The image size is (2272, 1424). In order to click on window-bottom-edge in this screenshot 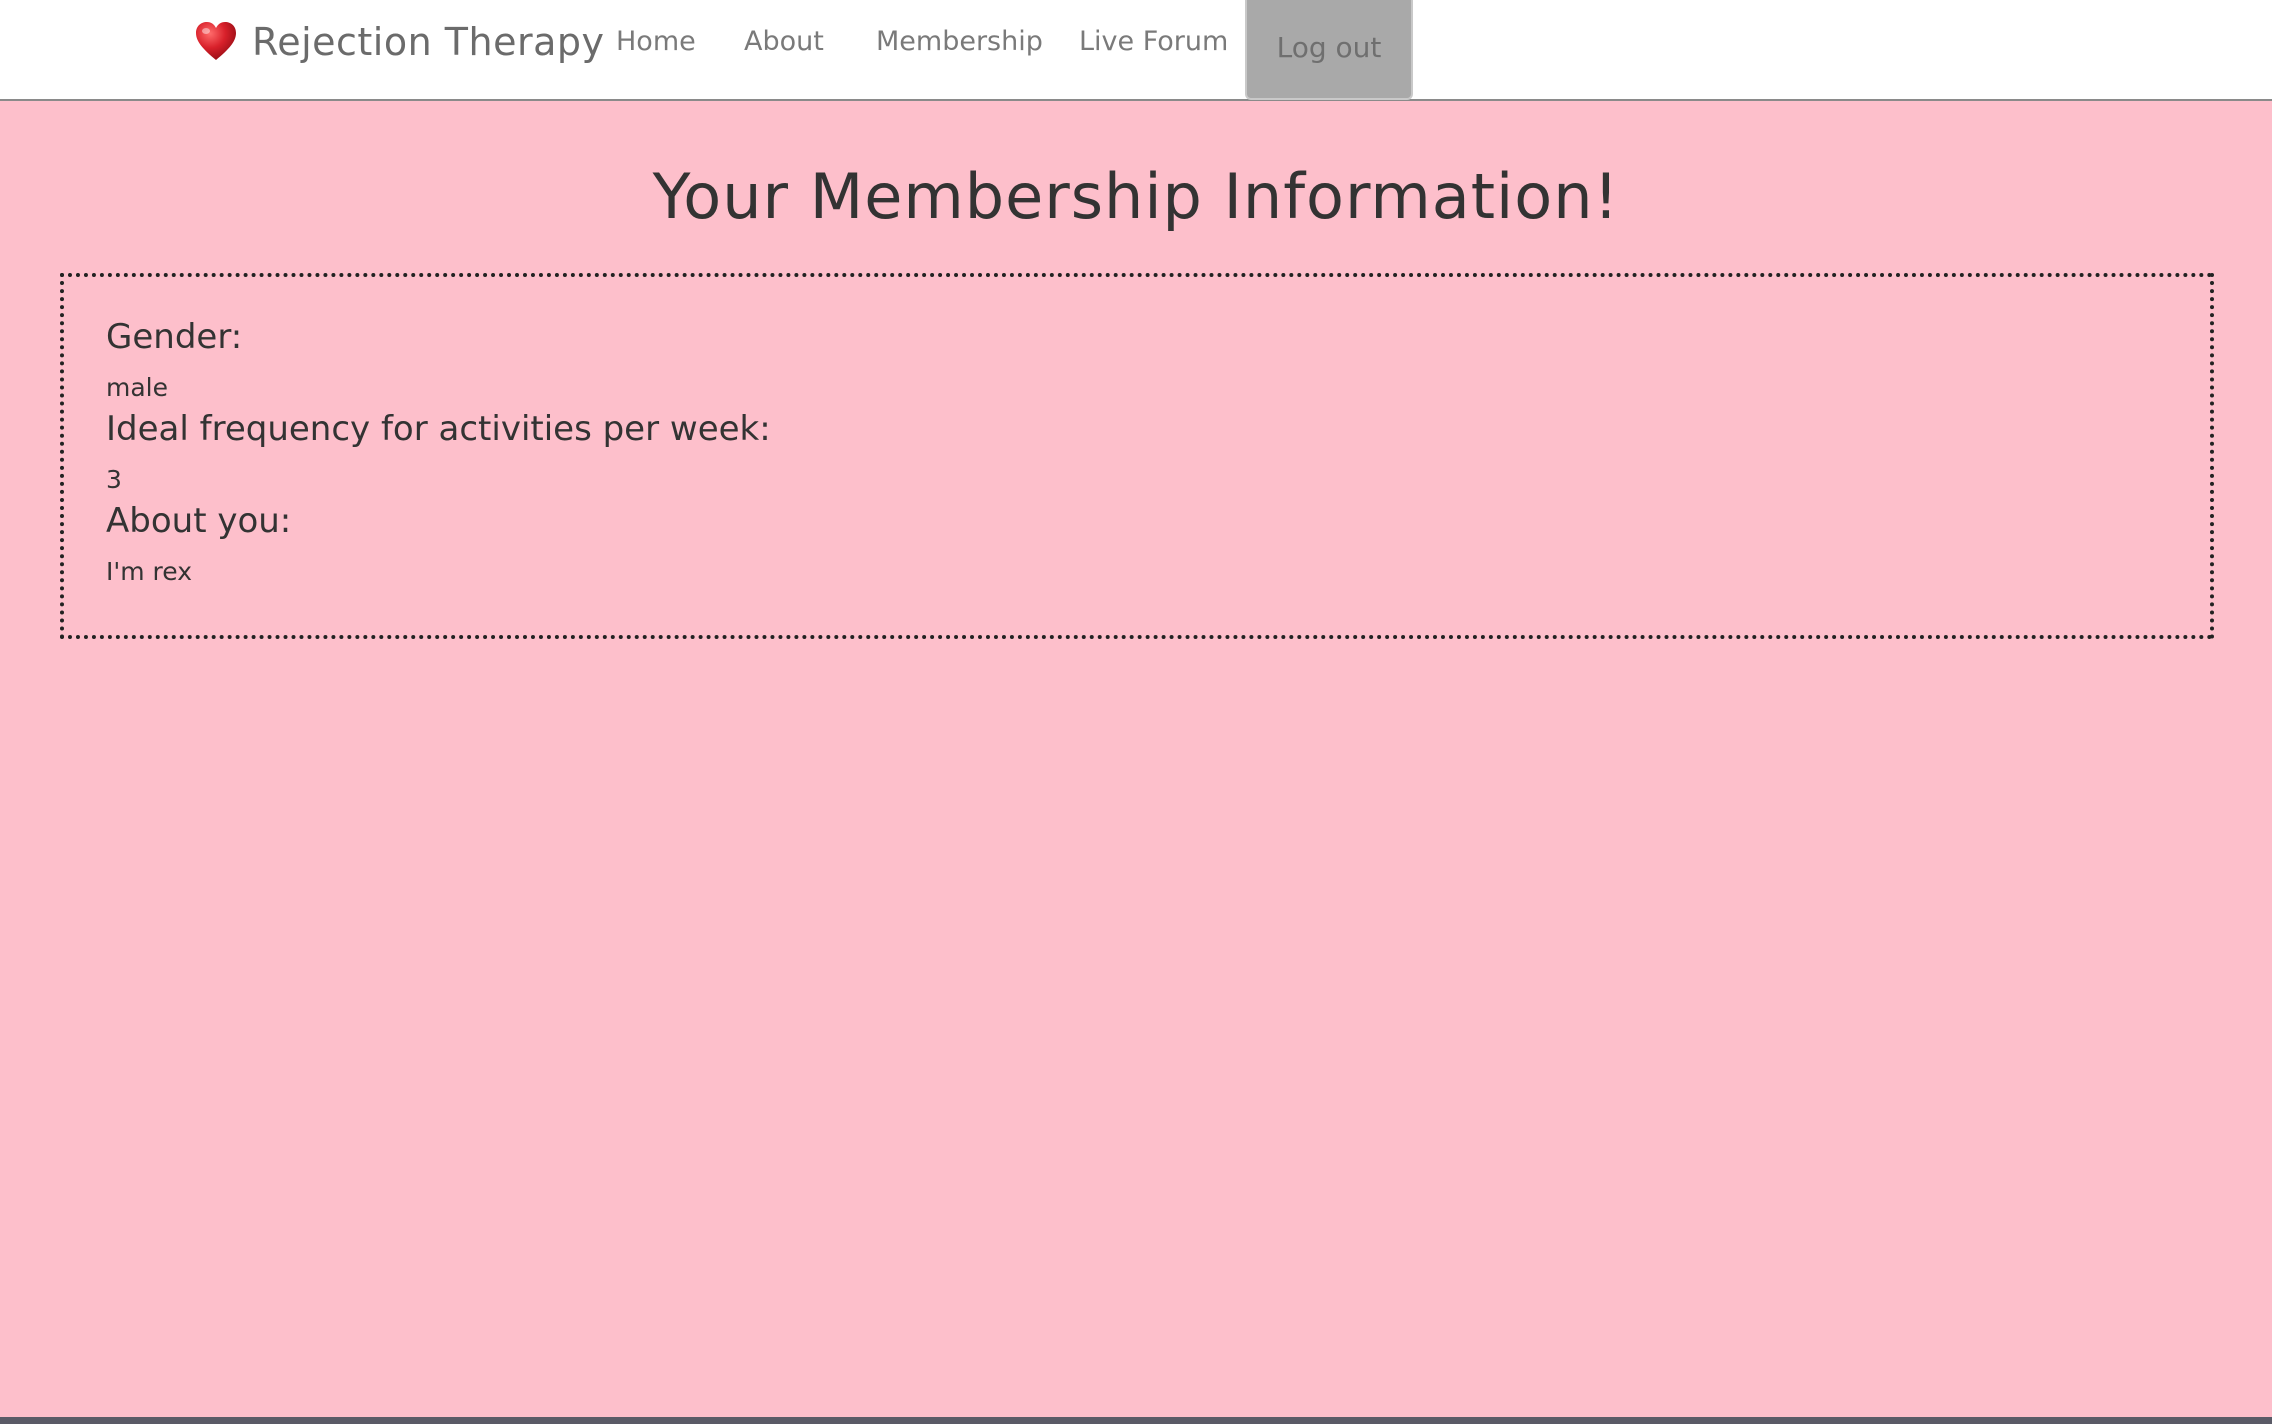, I will do `click(1136, 1420)`.